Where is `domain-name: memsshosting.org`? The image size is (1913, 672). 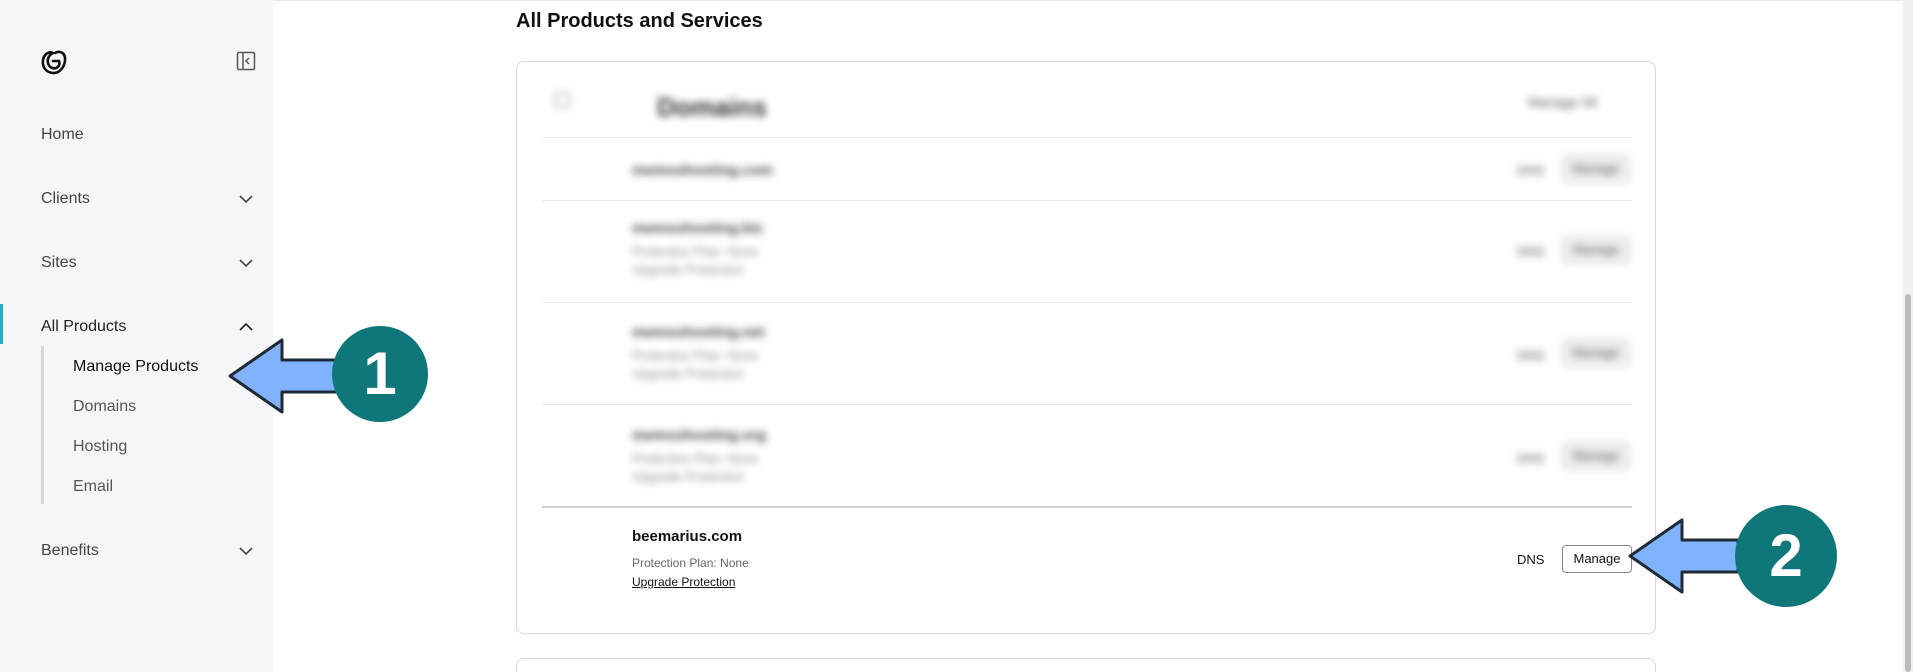 domain-name: memsshosting.org is located at coordinates (699, 435).